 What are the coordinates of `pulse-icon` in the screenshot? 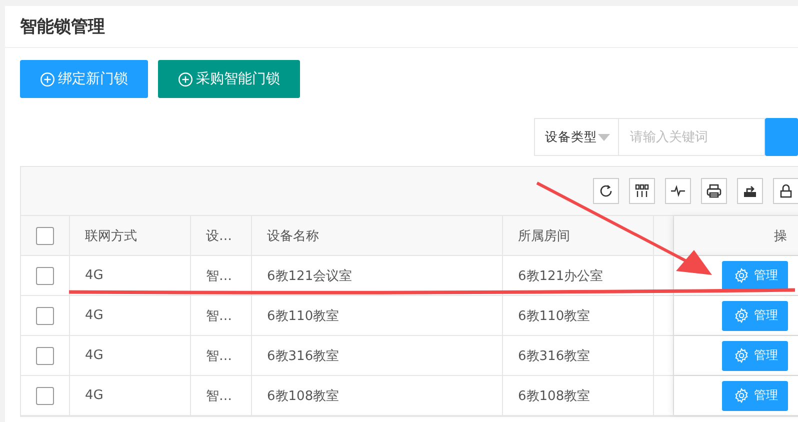 It's located at (678, 191).